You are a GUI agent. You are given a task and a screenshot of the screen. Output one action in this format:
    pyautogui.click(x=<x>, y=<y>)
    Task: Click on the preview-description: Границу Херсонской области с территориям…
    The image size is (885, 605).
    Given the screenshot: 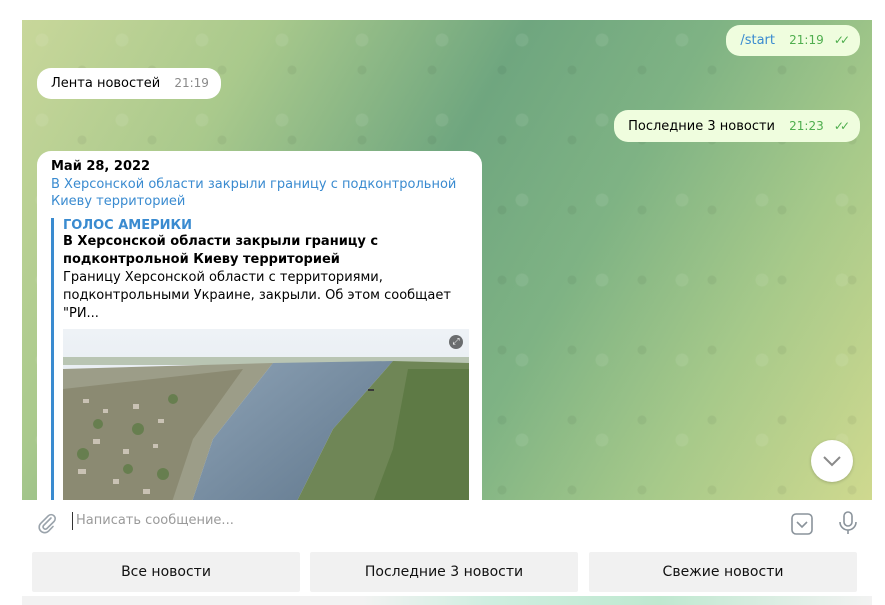 What is the action you would take?
    pyautogui.click(x=257, y=295)
    